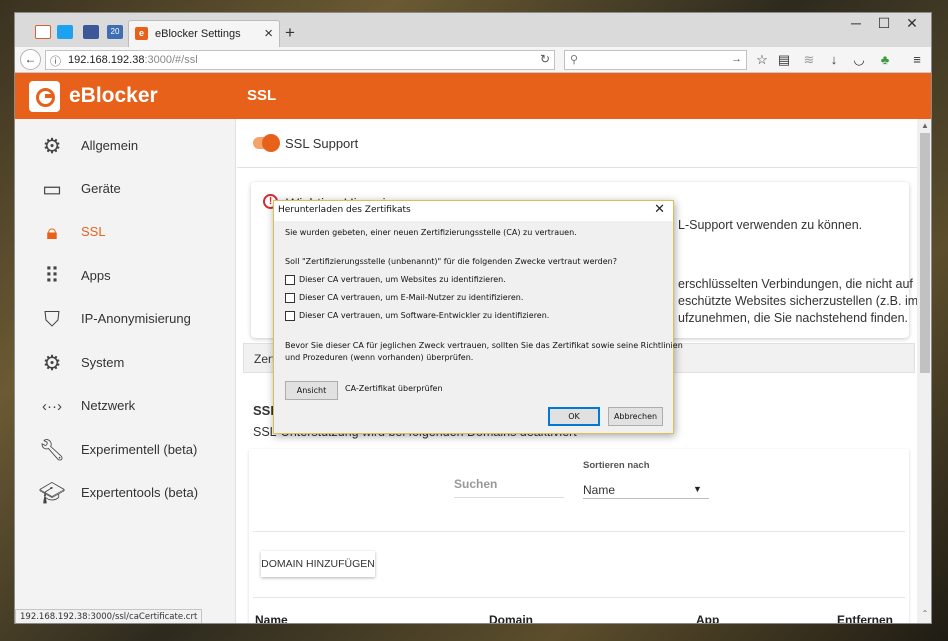  Describe the element at coordinates (125, 362) in the screenshot. I see `sidebar-item-system: ⚙ System` at that location.